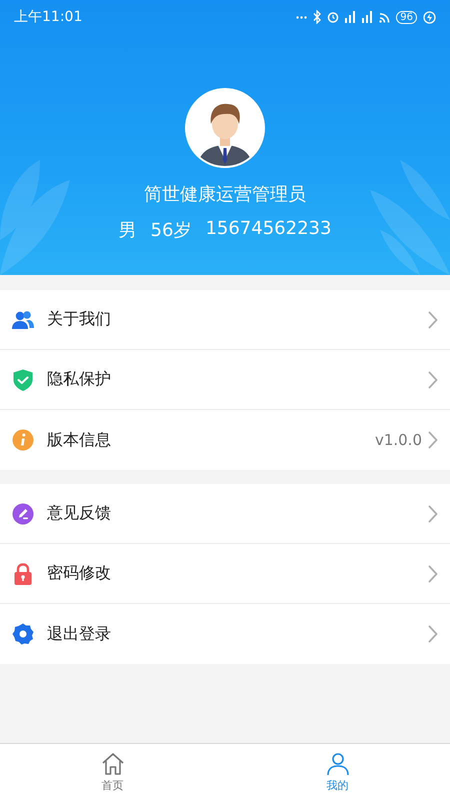 Image resolution: width=450 pixels, height=800 pixels. I want to click on more-icon, so click(302, 17).